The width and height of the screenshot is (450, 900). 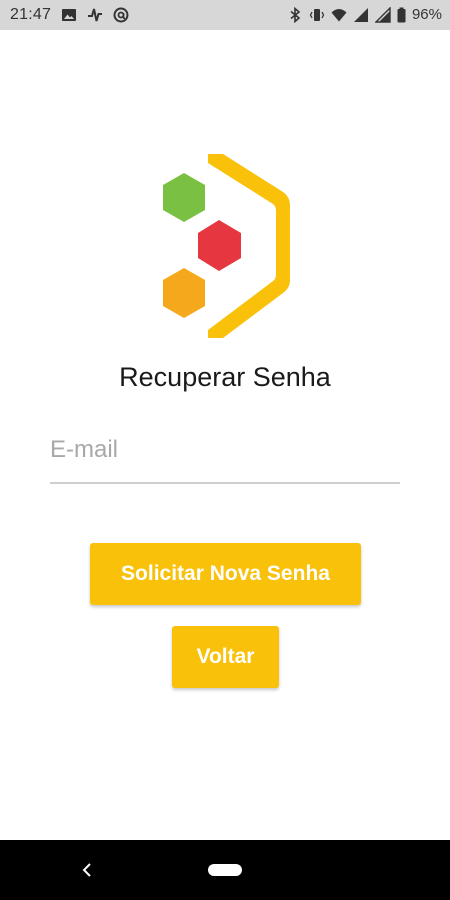 I want to click on status-bar-right: 96%, so click(x=364, y=14).